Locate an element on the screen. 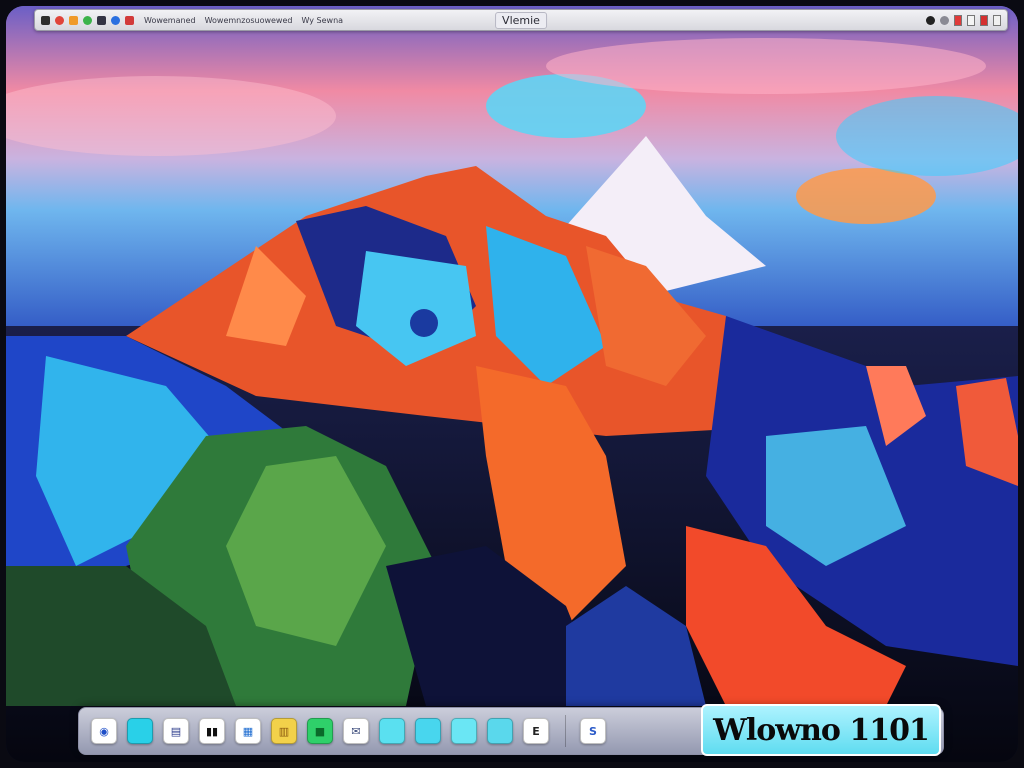 This screenshot has width=1024, height=768. editor-app-glyph: E is located at coordinates (536, 731).